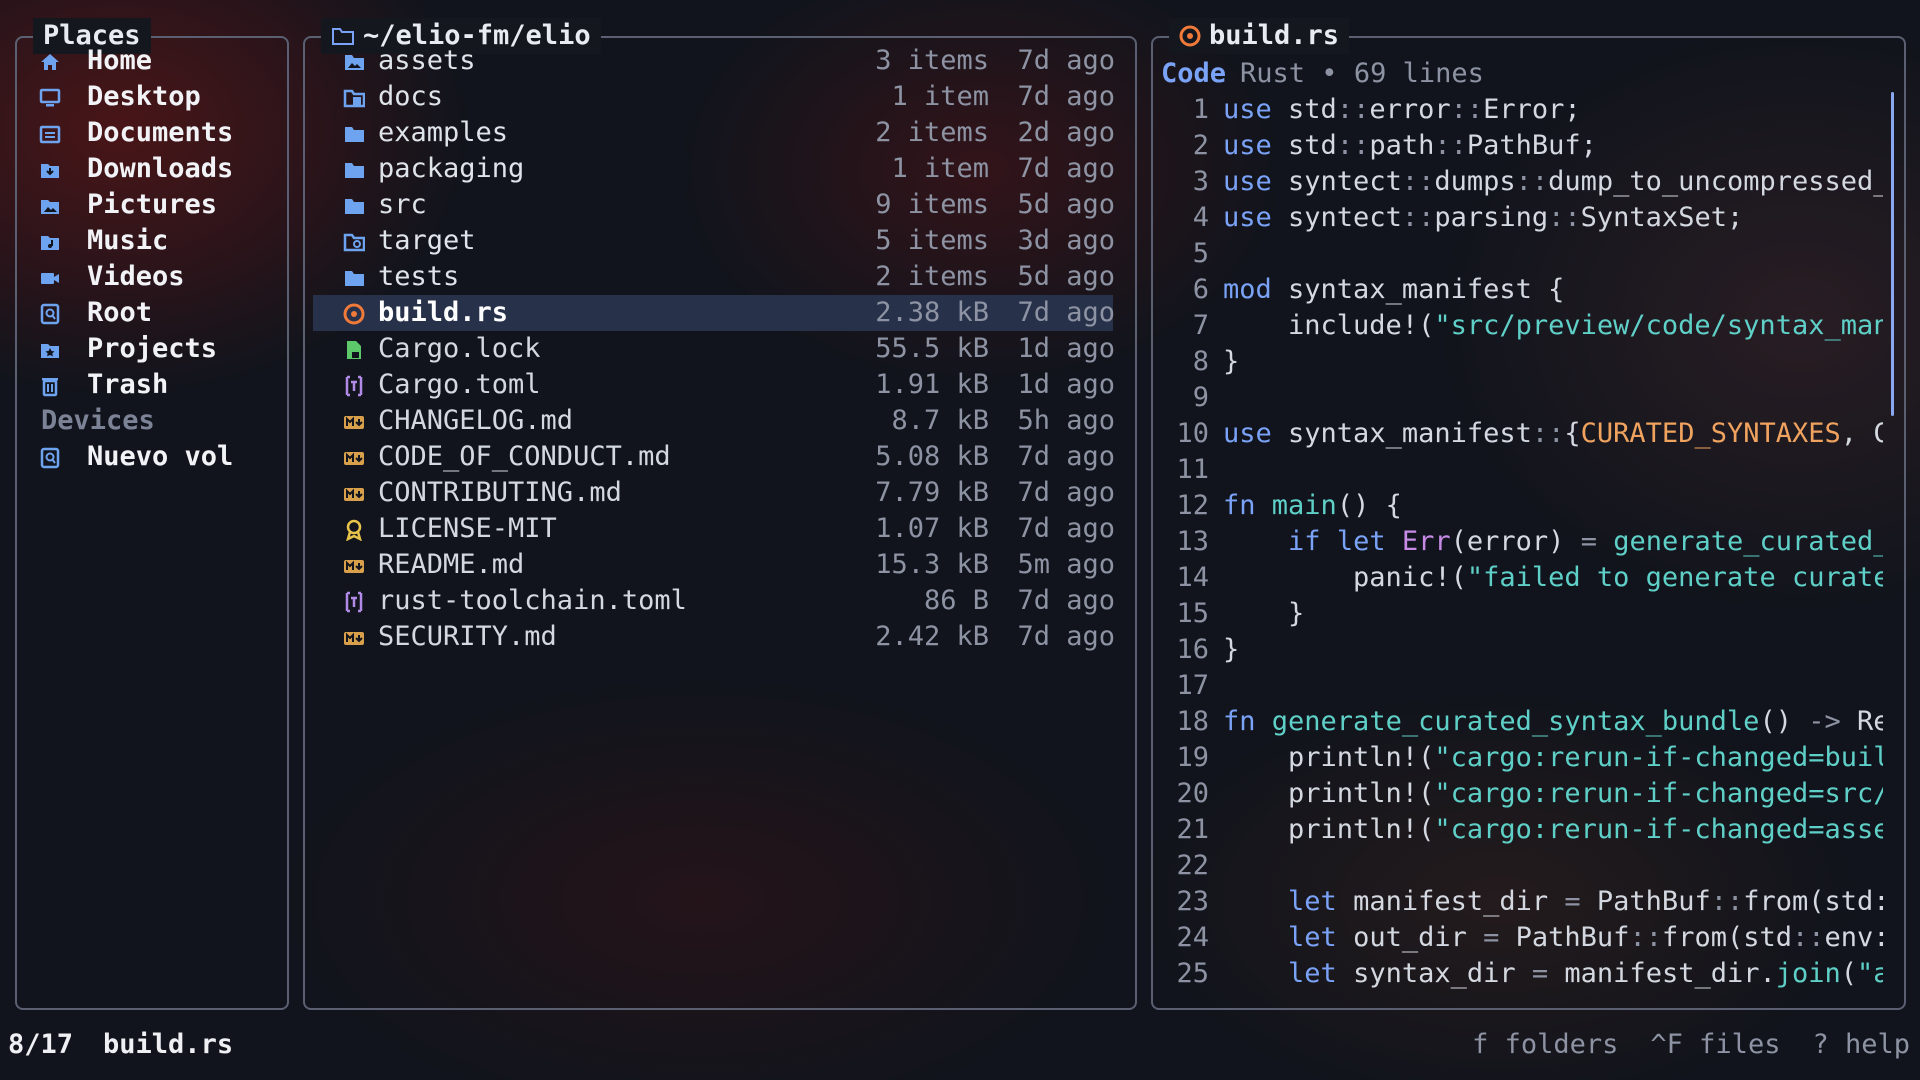  I want to click on code-text: let manifest_dir = PathBuf::from(std:, so click(1585, 901).